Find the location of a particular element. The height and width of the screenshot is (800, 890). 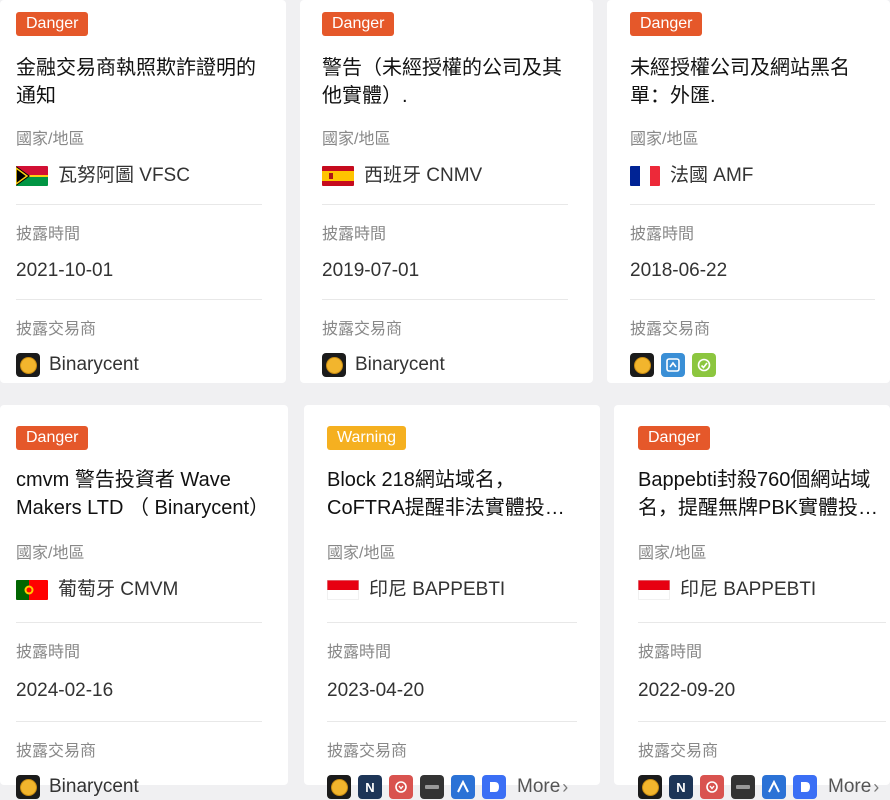

date-value: 2018-06-22 is located at coordinates (679, 270).